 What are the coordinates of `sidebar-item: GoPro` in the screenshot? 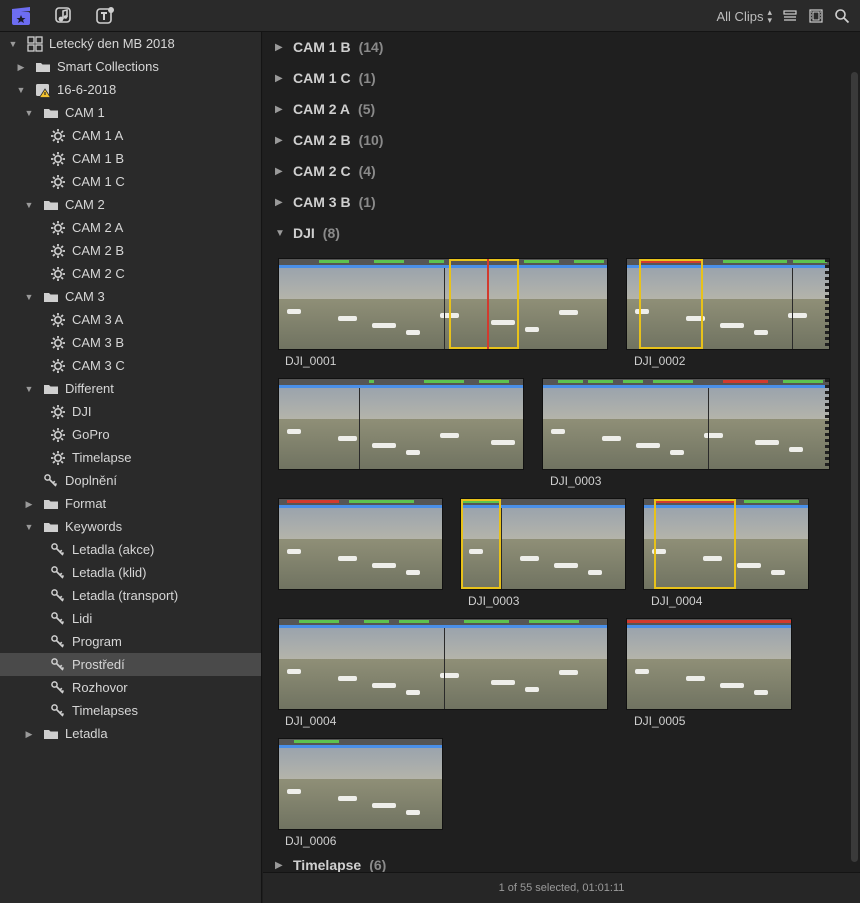 It's located at (130, 434).